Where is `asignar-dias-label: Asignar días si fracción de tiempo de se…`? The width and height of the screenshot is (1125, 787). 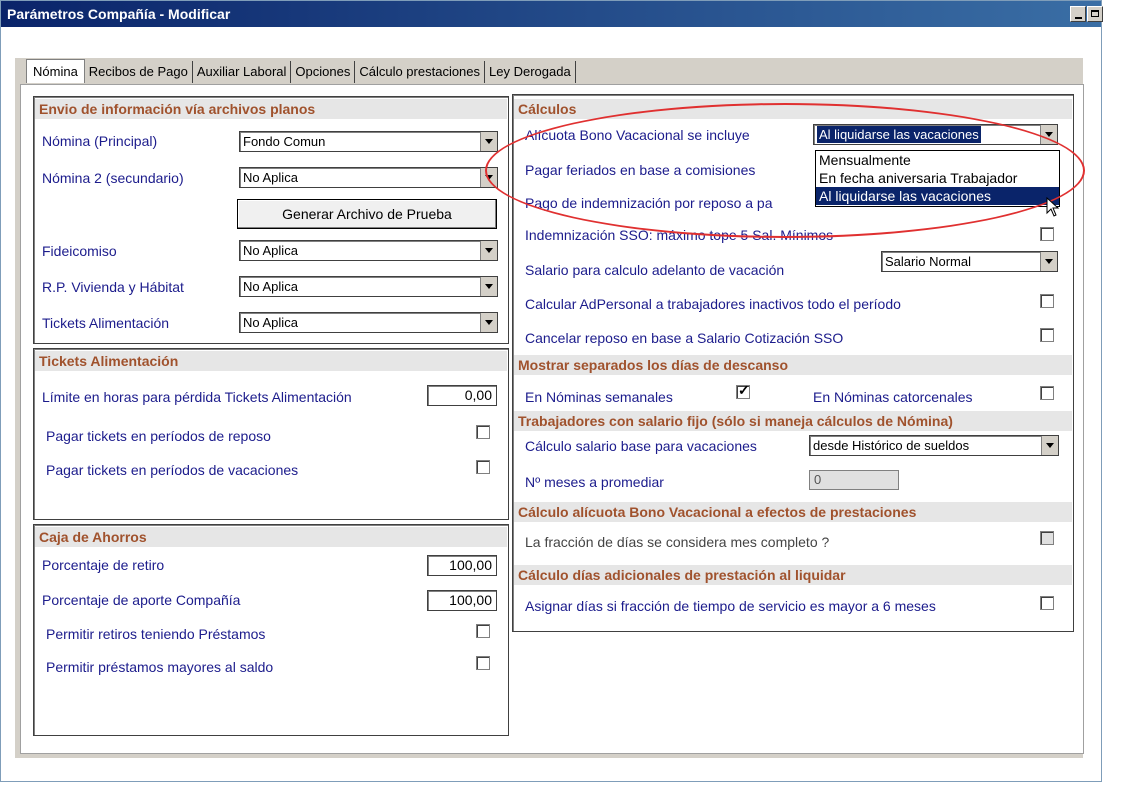
asignar-dias-label: Asignar días si fracción de tiempo de se… is located at coordinates (730, 606).